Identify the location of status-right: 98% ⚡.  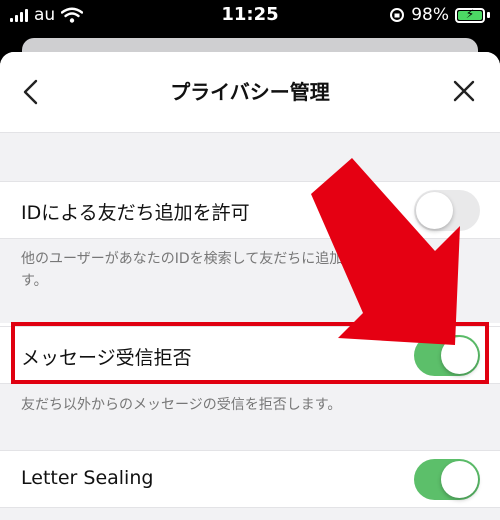
(439, 15).